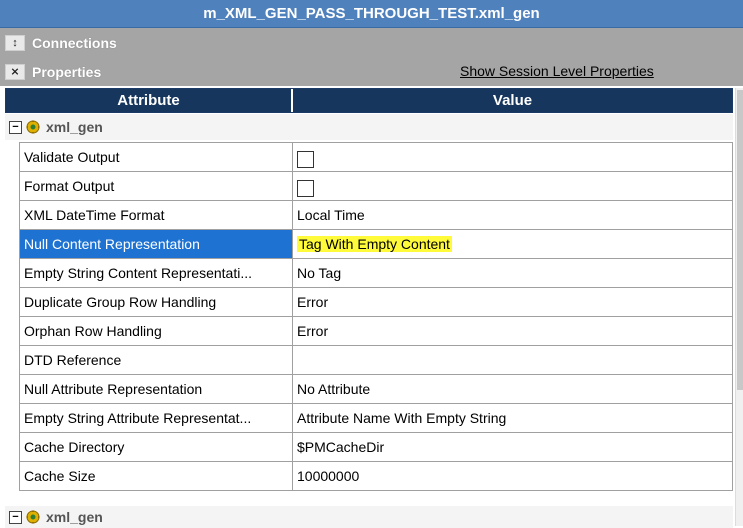 The height and width of the screenshot is (528, 743). I want to click on property-row: Orphan Row Handling Error, so click(376, 331).